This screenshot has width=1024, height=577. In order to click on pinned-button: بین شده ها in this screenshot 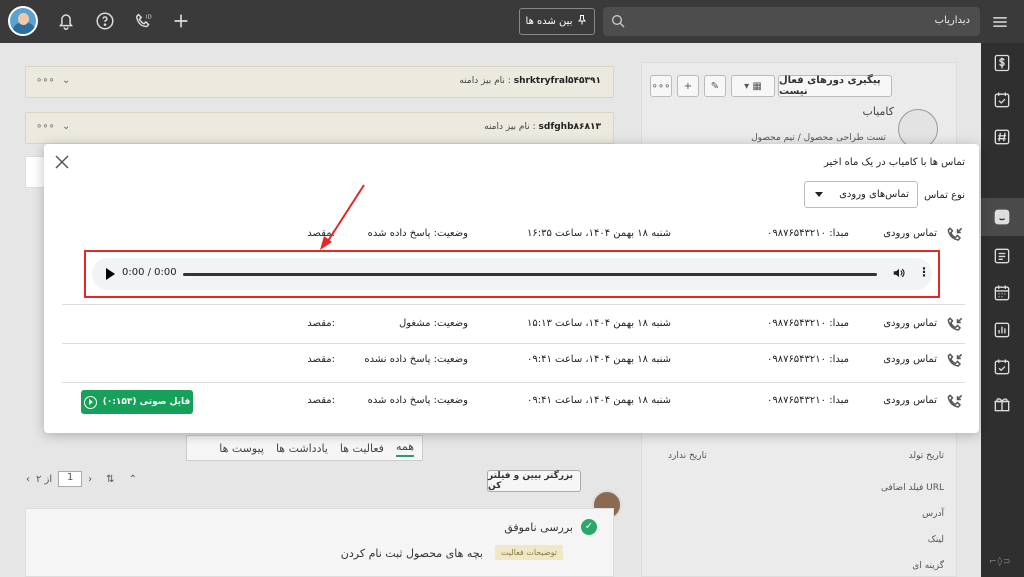, I will do `click(557, 21)`.